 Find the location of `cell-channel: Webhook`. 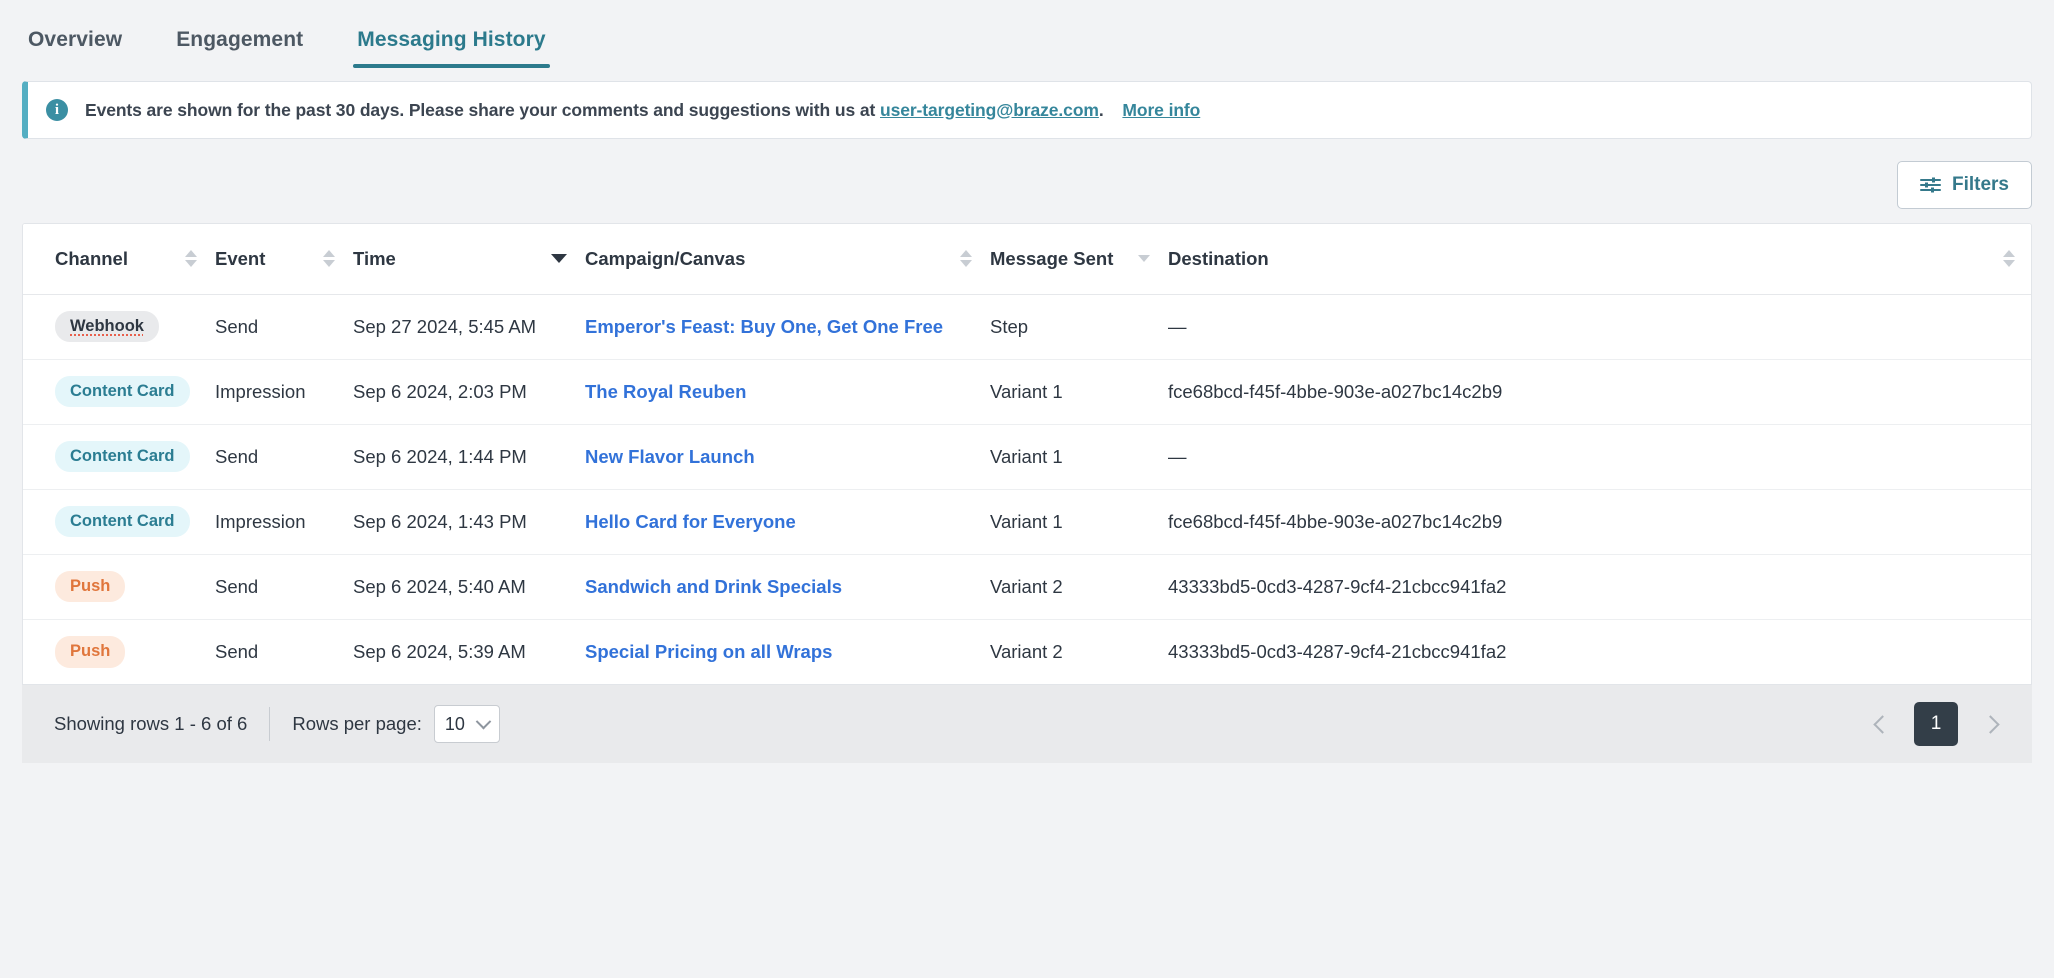

cell-channel: Webhook is located at coordinates (119, 327).